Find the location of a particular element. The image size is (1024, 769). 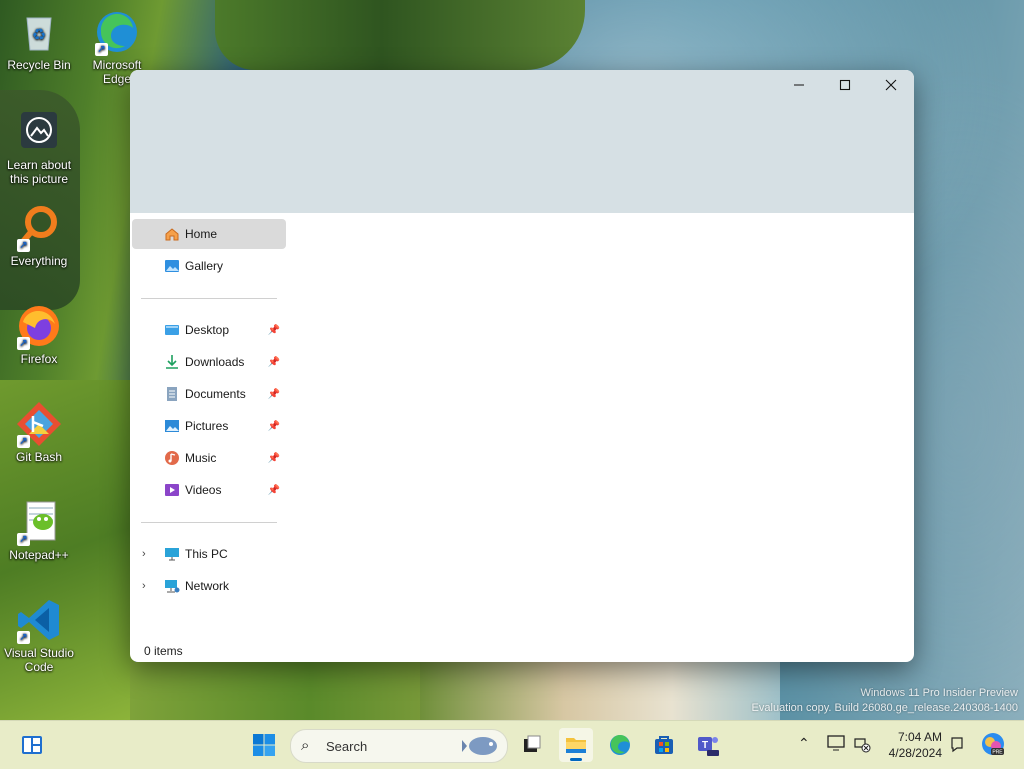

videos-icon is located at coordinates (172, 490).